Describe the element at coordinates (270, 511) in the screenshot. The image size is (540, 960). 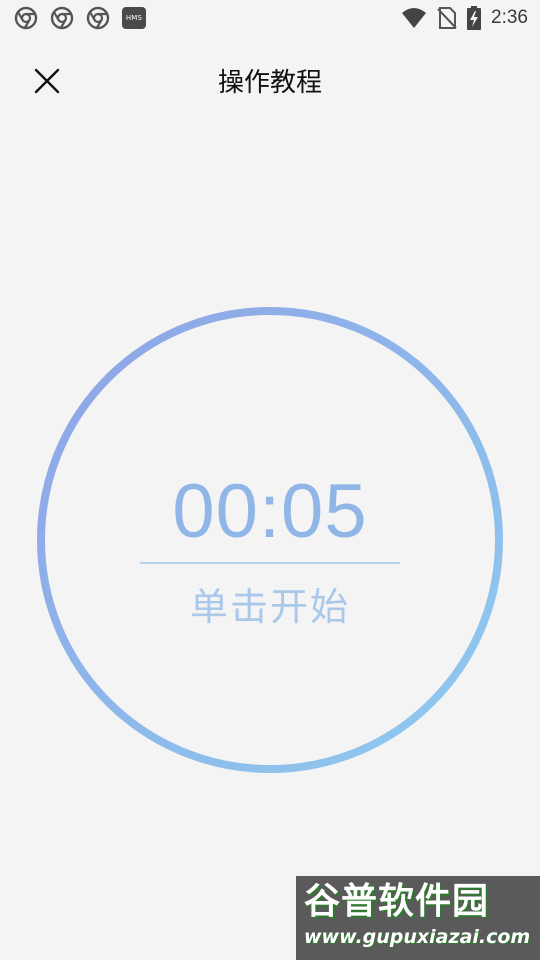
I see `timer-countdown: 00:05` at that location.